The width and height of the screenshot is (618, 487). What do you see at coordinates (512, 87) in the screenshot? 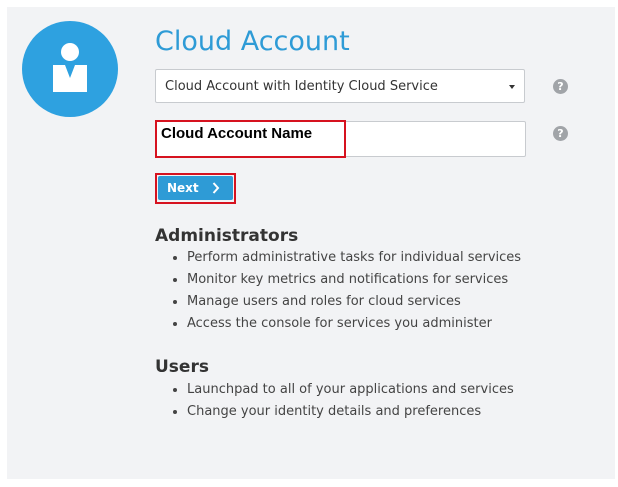
I see `chevron-down-icon` at bounding box center [512, 87].